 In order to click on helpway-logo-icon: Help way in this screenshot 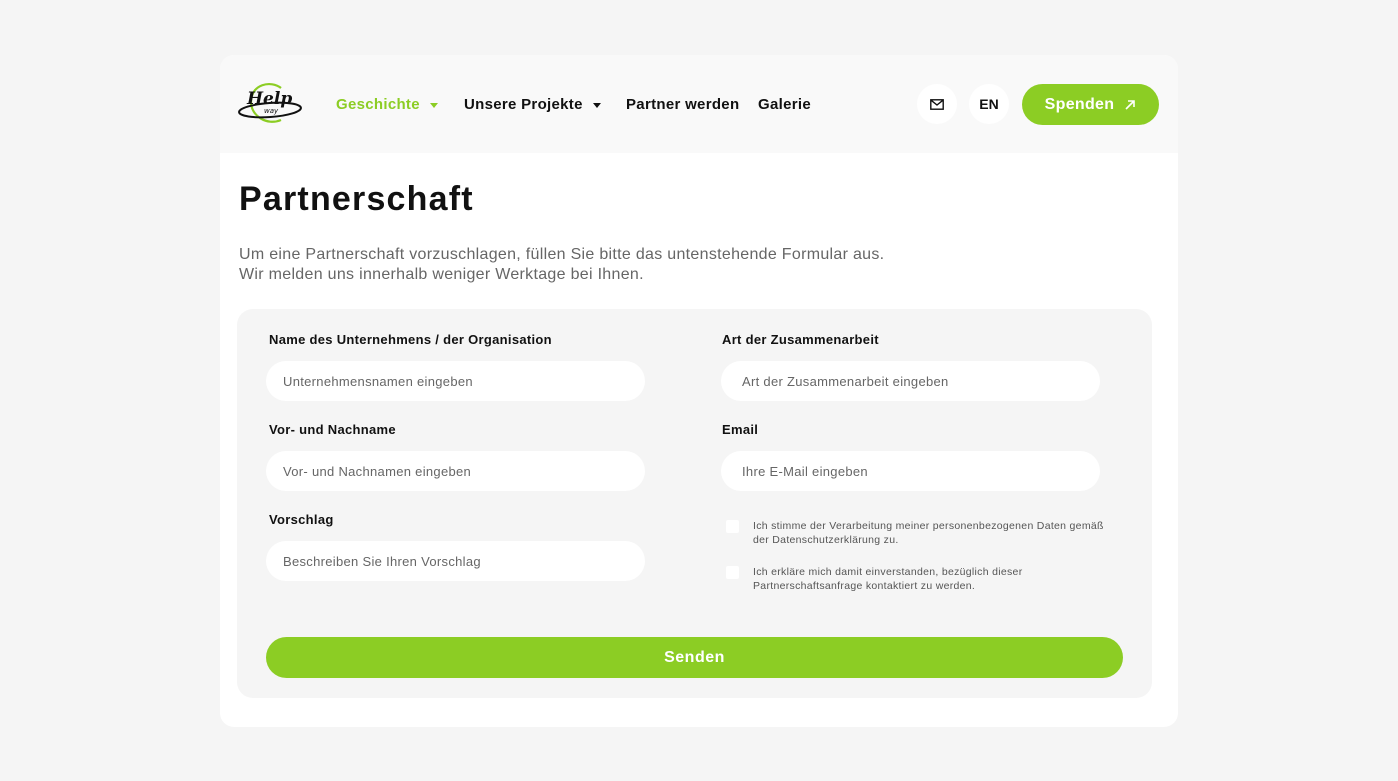, I will do `click(270, 103)`.